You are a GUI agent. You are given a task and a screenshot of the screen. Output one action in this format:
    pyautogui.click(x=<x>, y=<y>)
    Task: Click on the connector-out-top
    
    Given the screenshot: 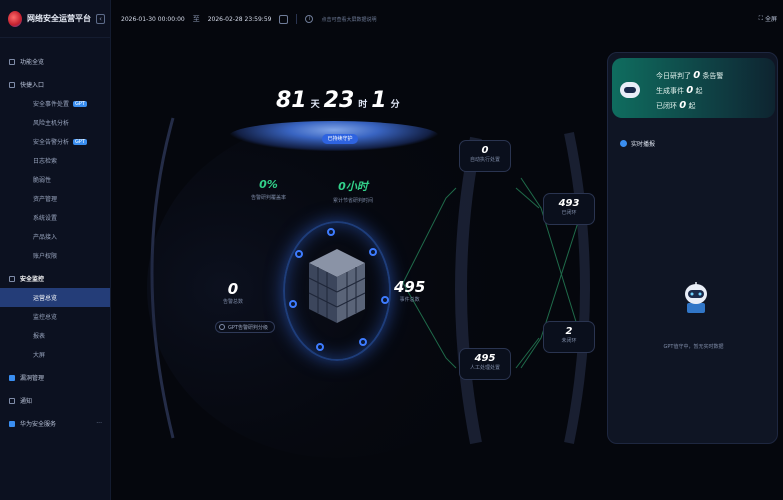 What is the action you would take?
    pyautogui.click(x=527, y=198)
    